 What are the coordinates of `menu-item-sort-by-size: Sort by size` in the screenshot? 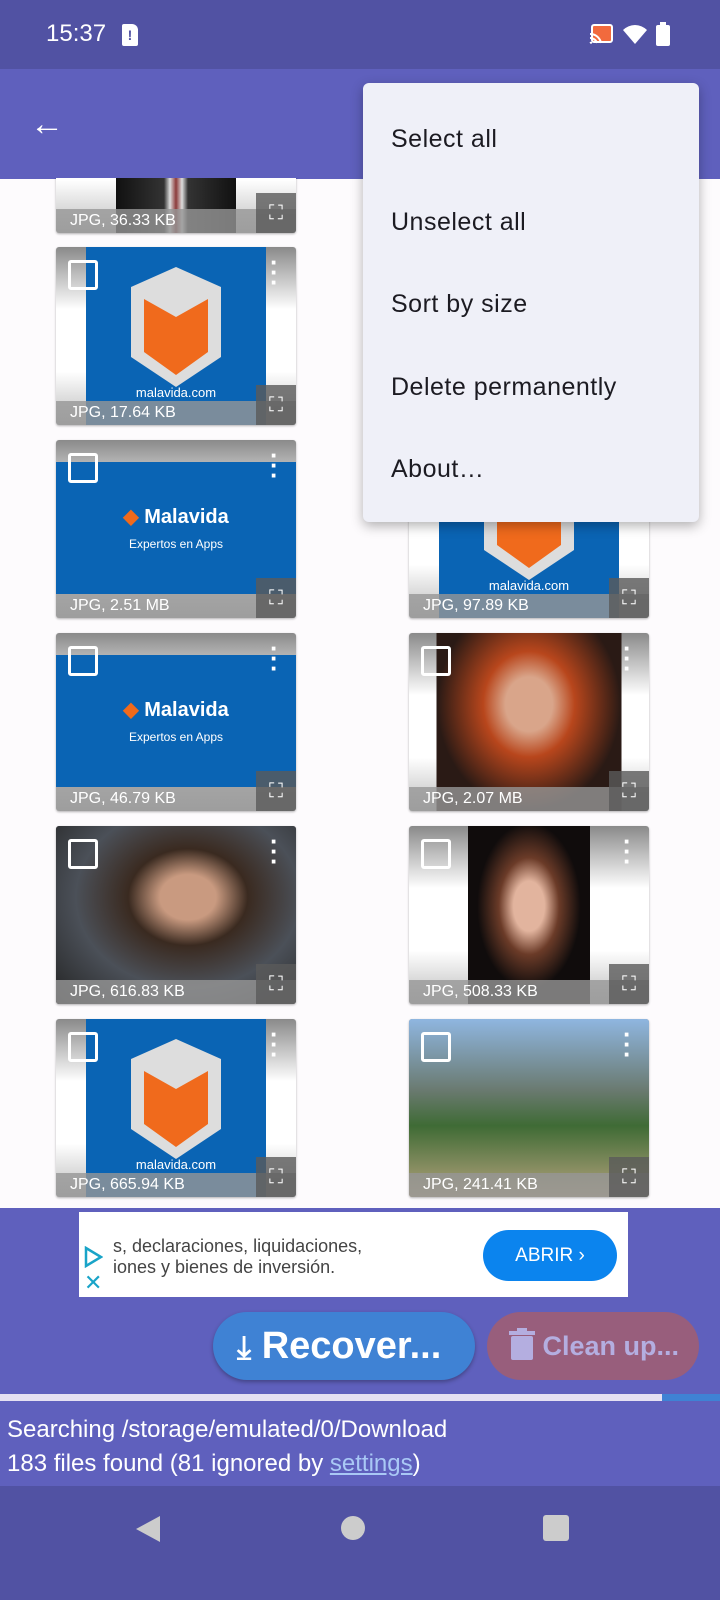 It's located at (531, 304).